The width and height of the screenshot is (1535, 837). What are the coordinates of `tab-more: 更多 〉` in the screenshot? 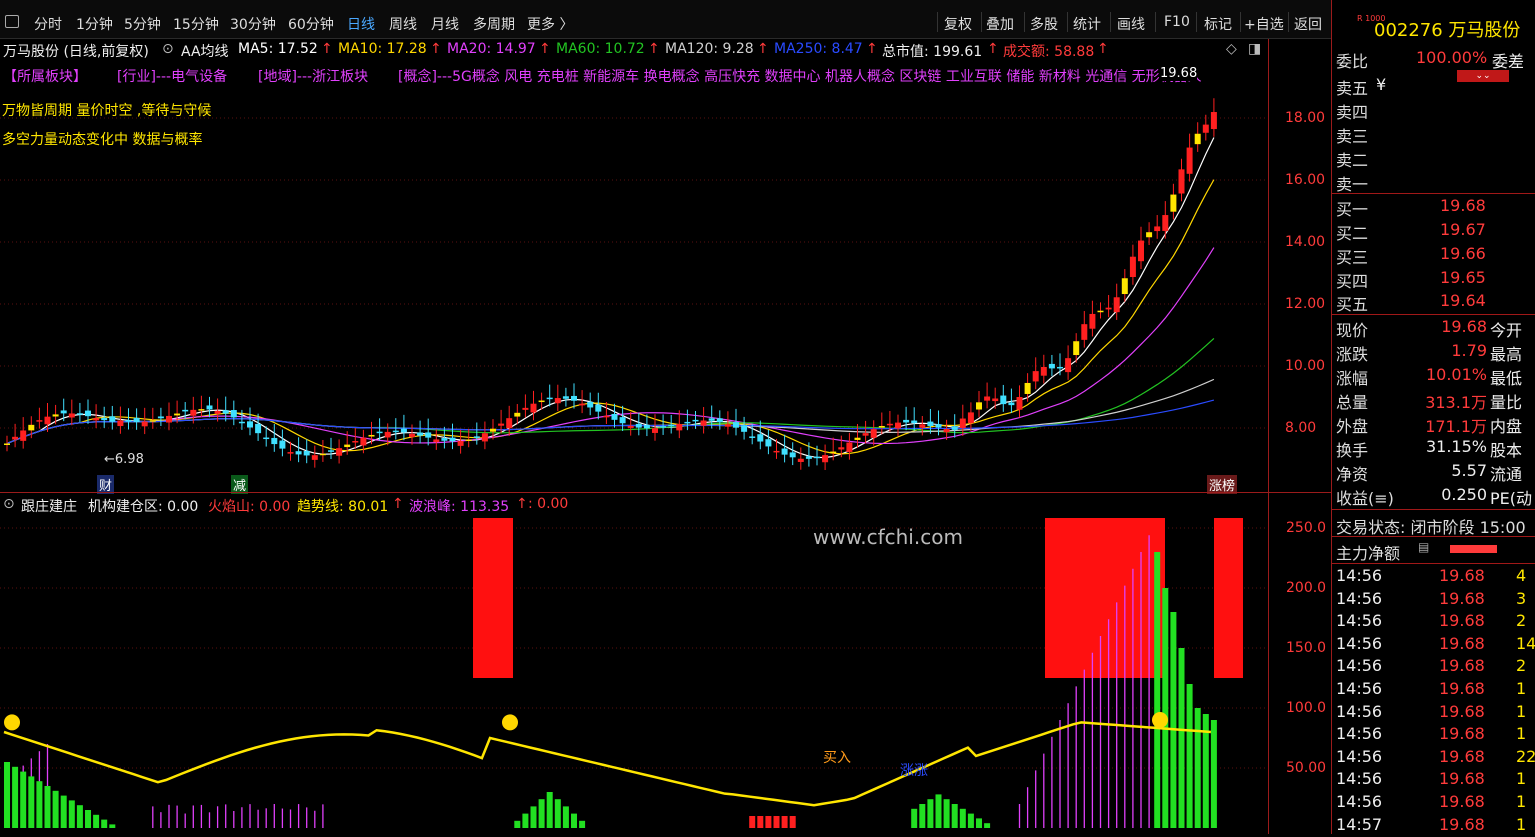 It's located at (550, 24).